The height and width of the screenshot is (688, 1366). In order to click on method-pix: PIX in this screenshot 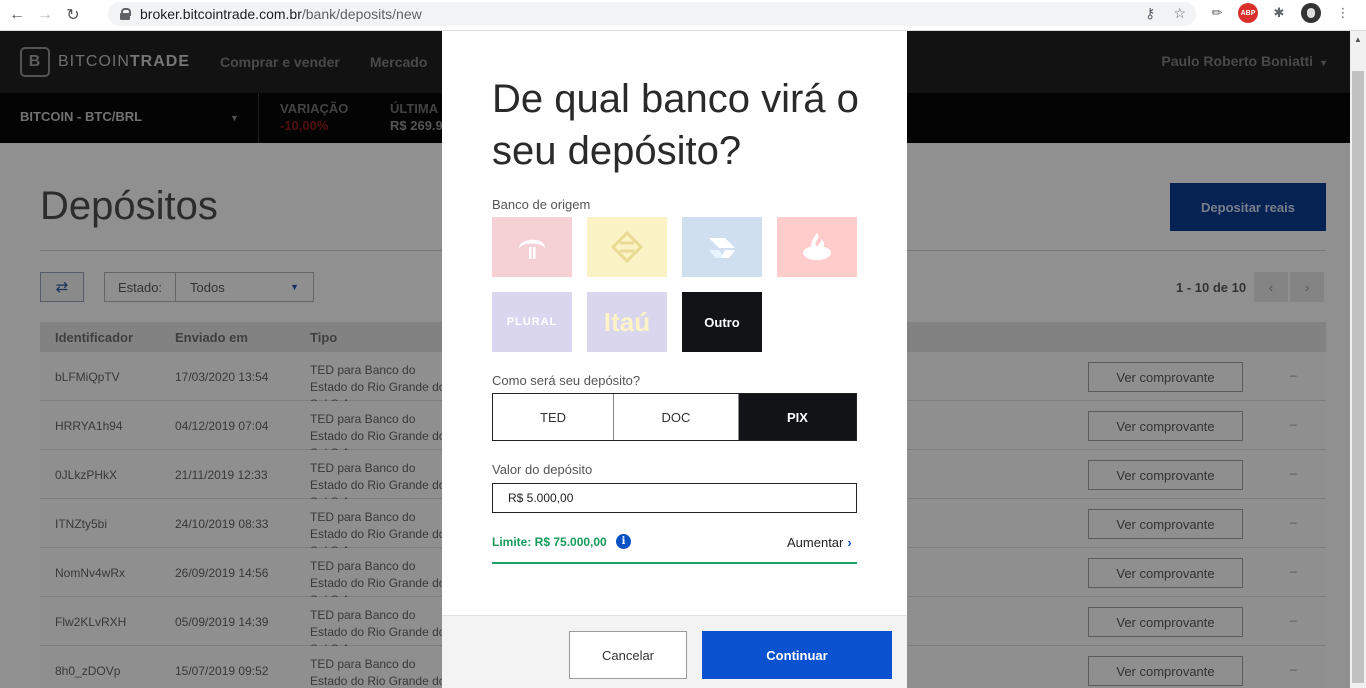, I will do `click(797, 417)`.